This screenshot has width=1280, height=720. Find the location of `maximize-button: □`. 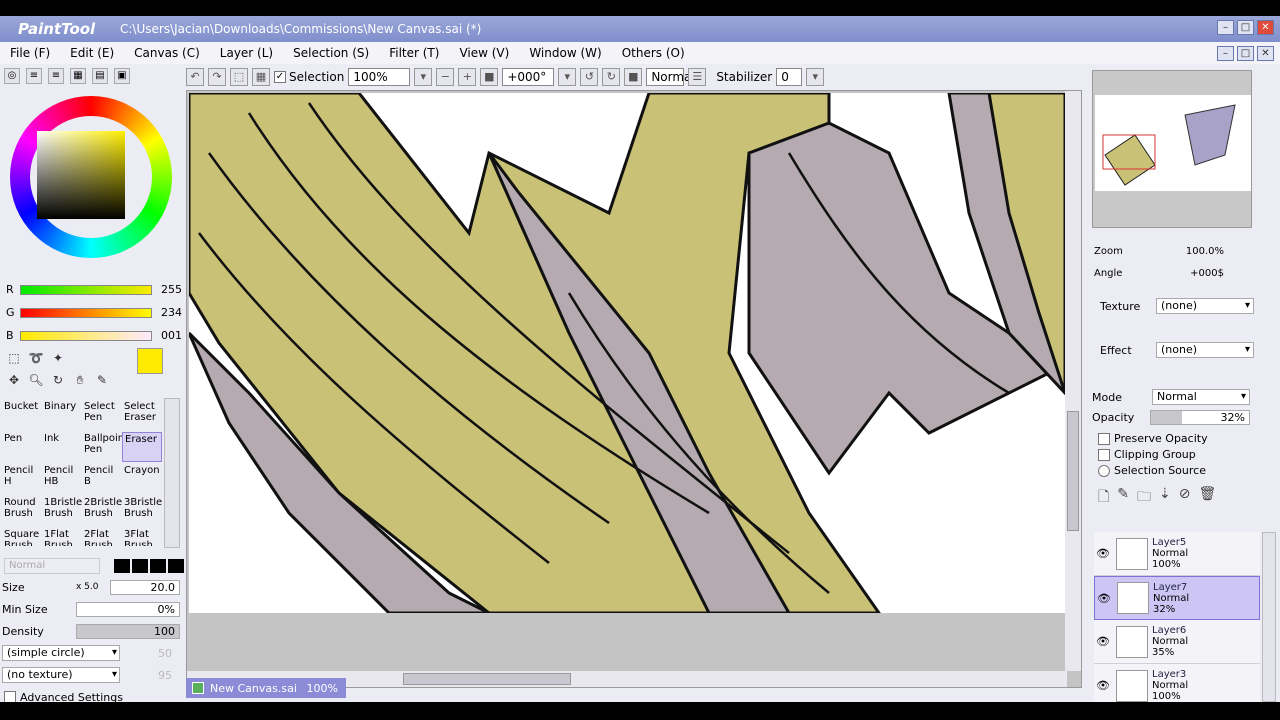

maximize-button: □ is located at coordinates (1245, 27).